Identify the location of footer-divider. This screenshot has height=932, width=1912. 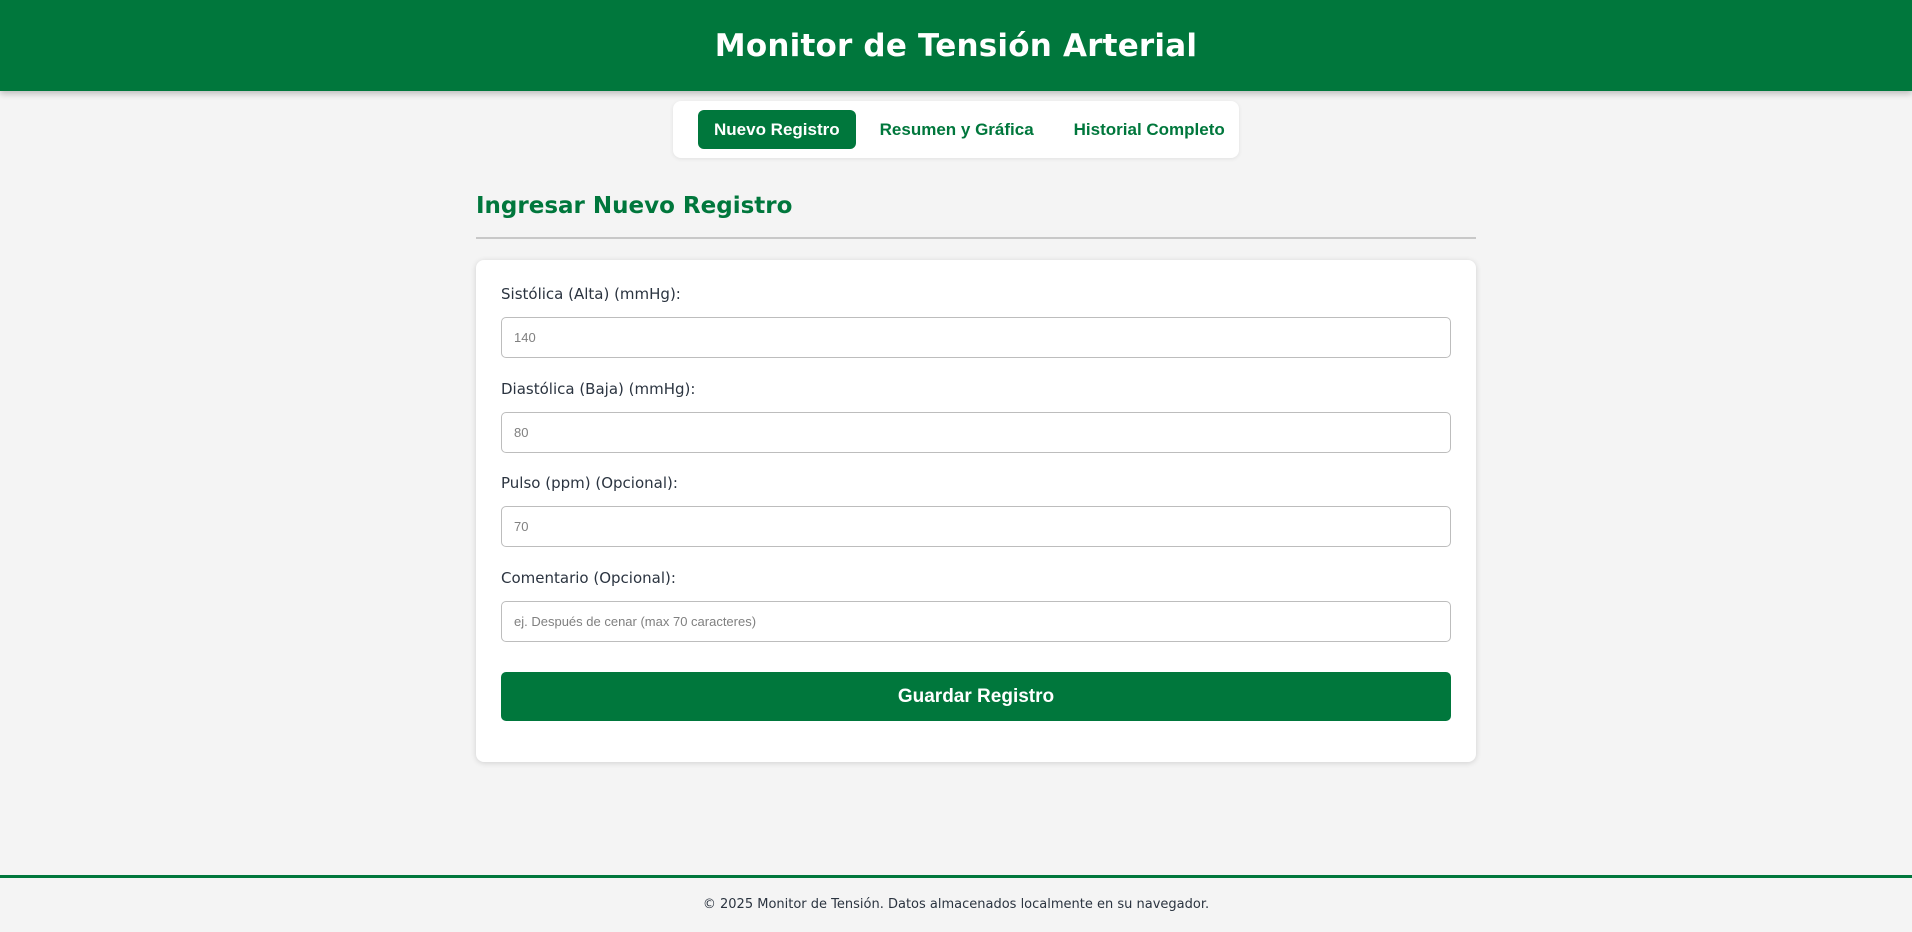
(956, 876).